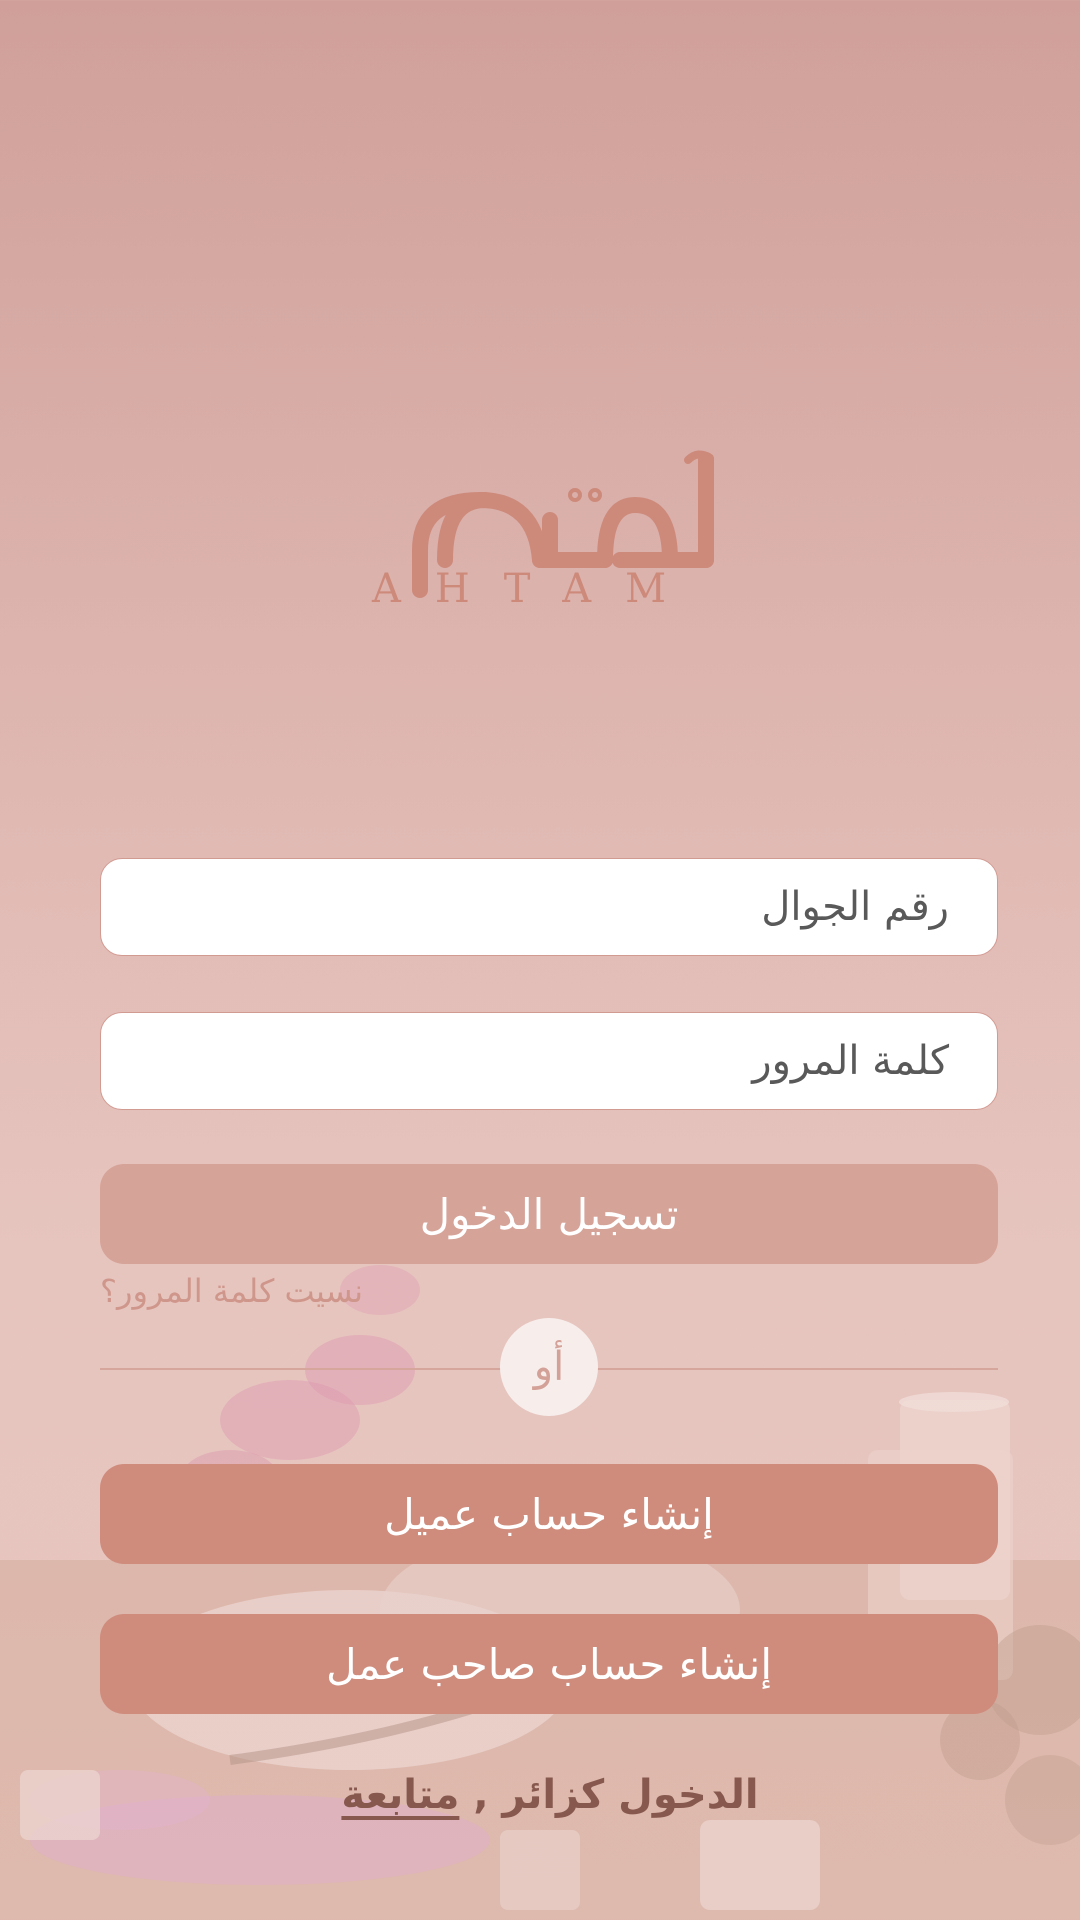 The height and width of the screenshot is (1920, 1080). Describe the element at coordinates (536, 589) in the screenshot. I see `brand-latin-name: AHTAM` at that location.